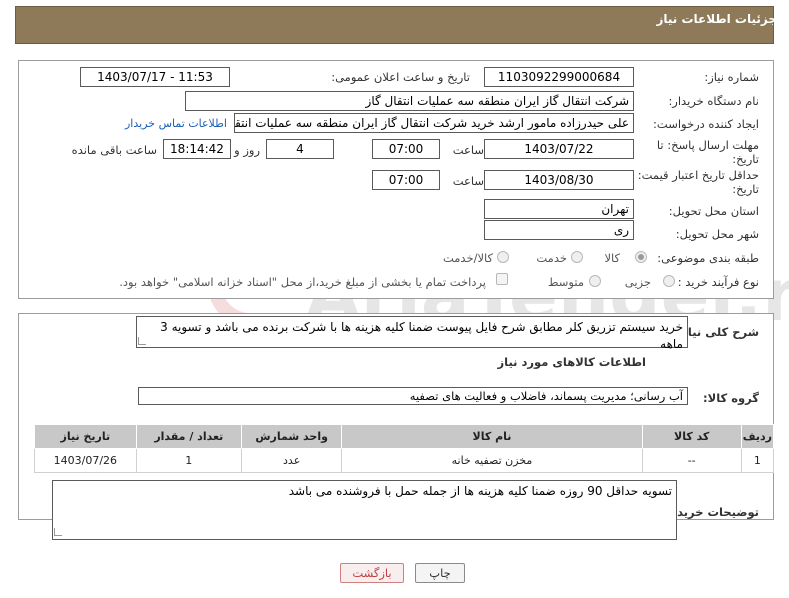 The image size is (789, 598). I want to click on days-label: روز و, so click(247, 150).